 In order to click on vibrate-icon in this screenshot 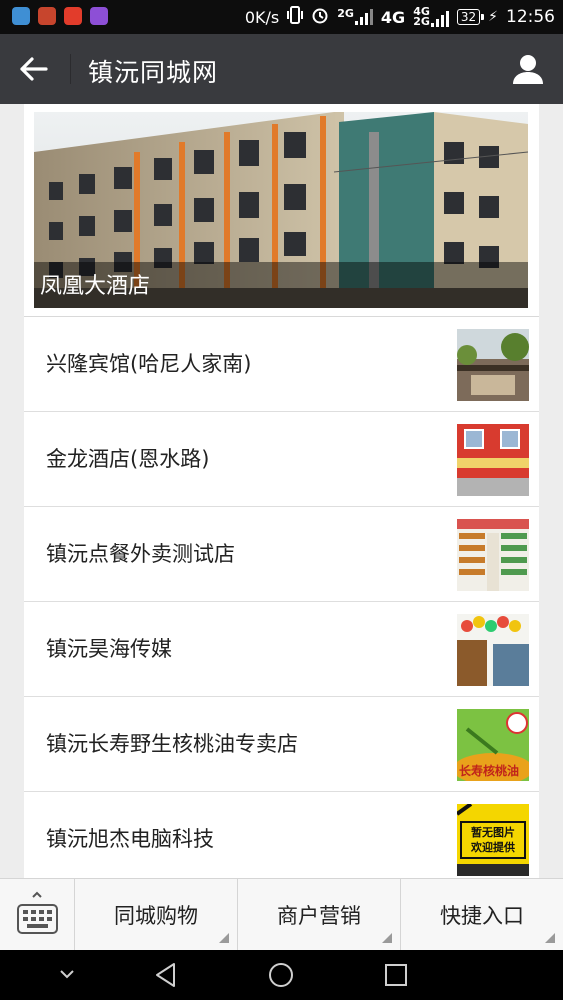, I will do `click(295, 17)`.